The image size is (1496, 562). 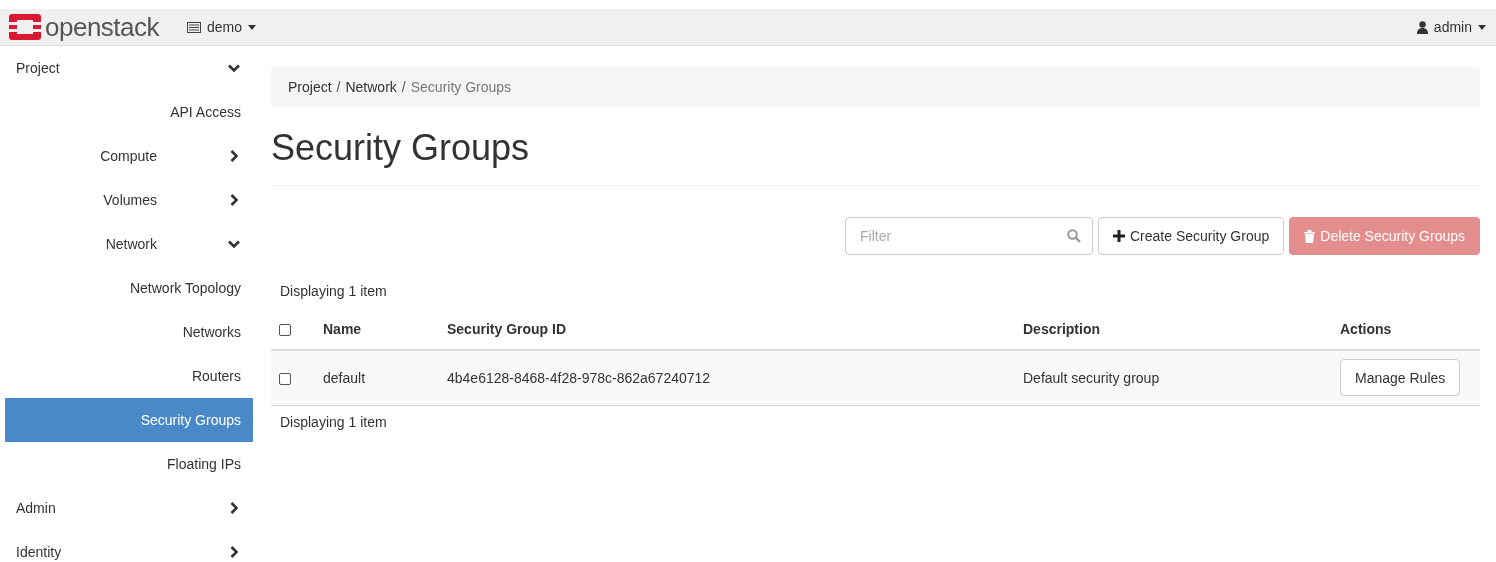 I want to click on sidebar-item: Compute, so click(x=129, y=156).